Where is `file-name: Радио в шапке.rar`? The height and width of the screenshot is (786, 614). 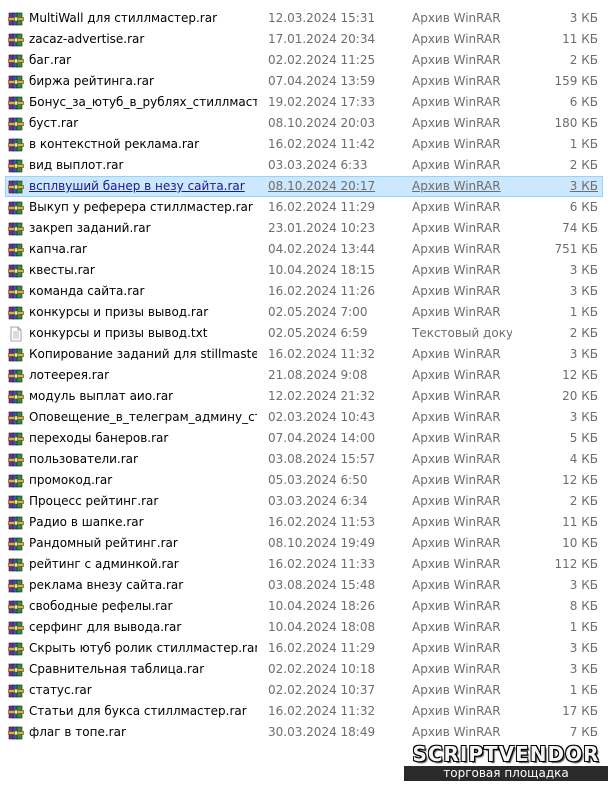 file-name: Радио в шапке.rar is located at coordinates (86, 522).